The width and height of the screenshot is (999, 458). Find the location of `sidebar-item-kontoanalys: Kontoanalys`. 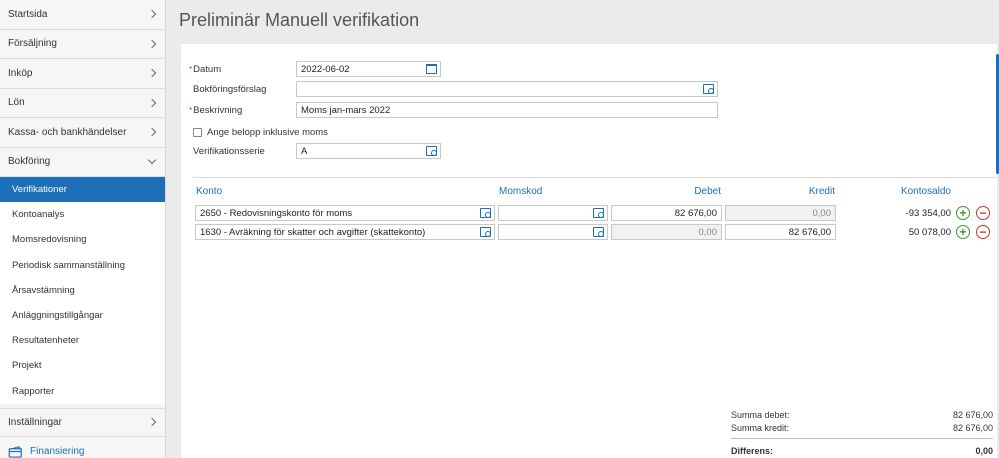

sidebar-item-kontoanalys: Kontoanalys is located at coordinates (82, 214).